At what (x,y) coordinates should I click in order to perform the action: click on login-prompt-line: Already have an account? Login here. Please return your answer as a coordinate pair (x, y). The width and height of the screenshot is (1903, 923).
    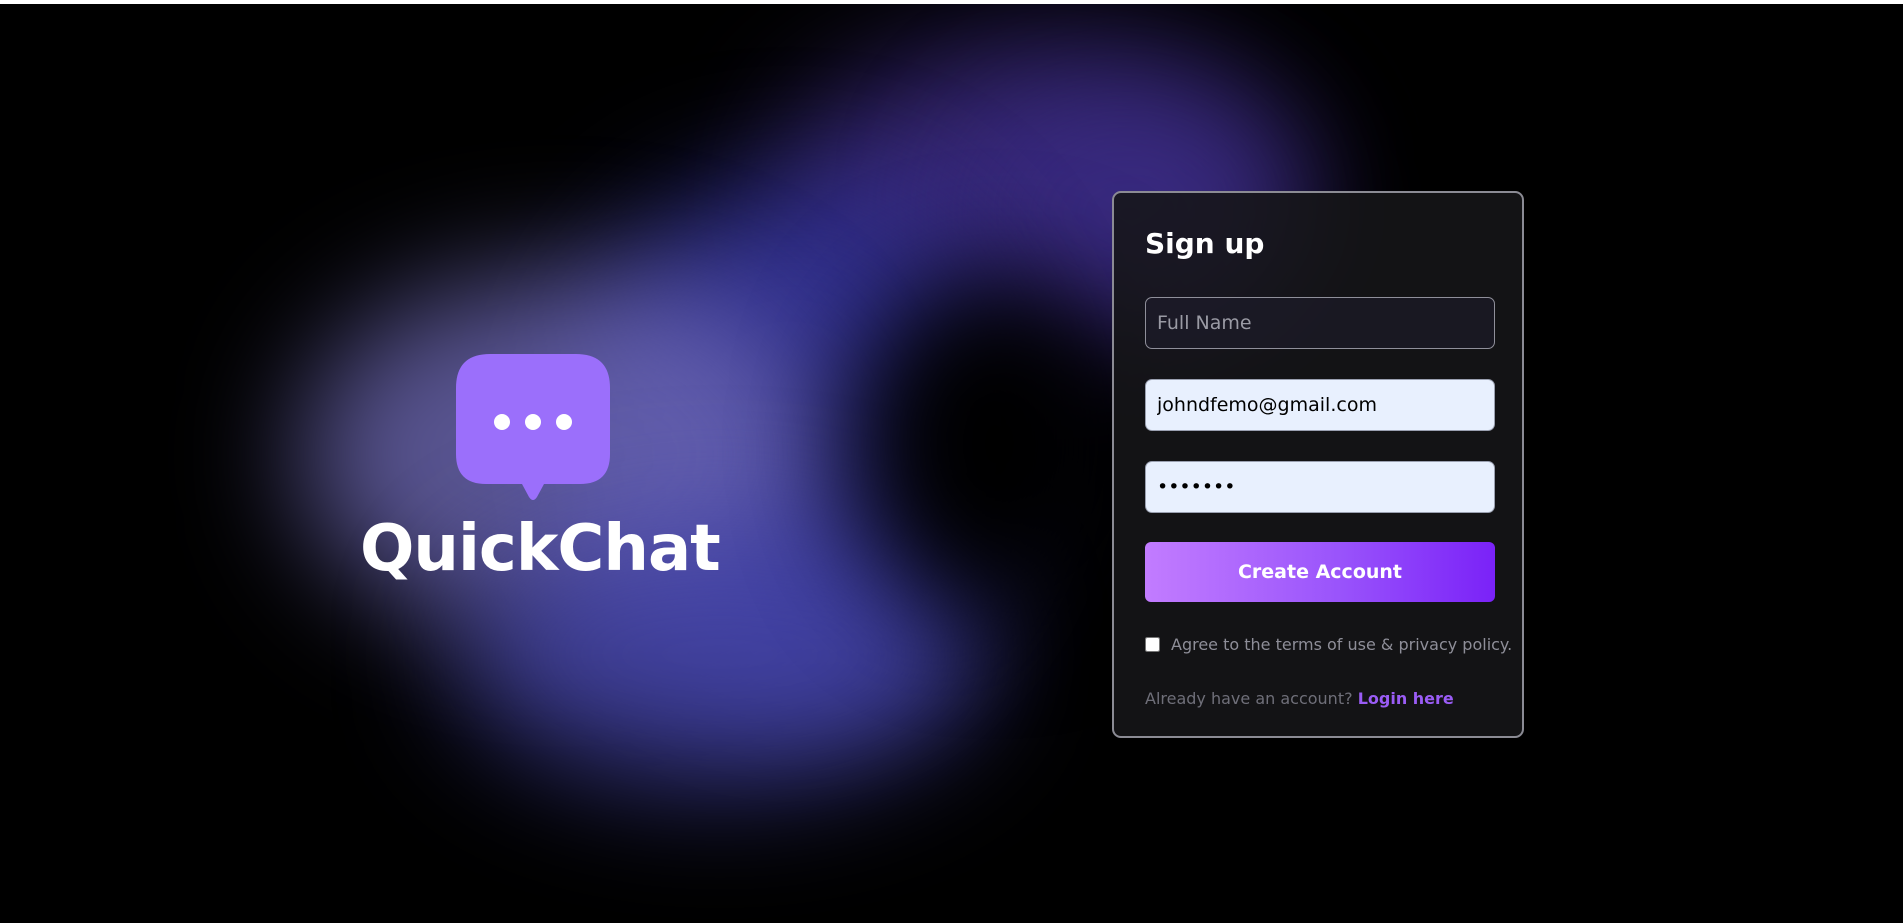
    Looking at the image, I should click on (1299, 698).